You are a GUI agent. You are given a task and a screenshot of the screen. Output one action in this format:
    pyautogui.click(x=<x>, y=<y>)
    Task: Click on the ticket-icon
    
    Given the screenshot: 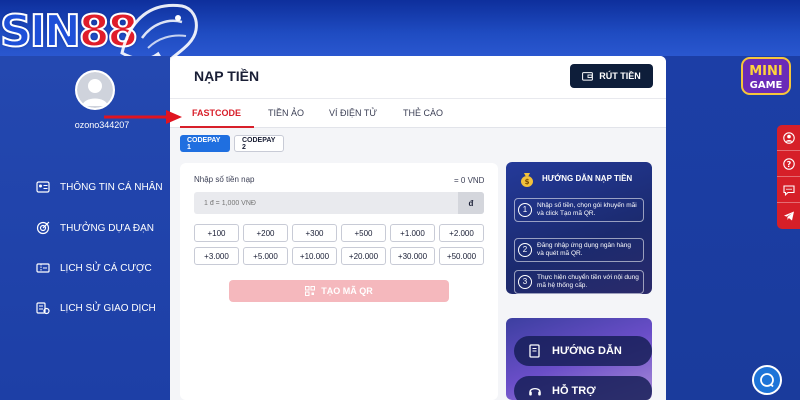 What is the action you would take?
    pyautogui.click(x=43, y=268)
    